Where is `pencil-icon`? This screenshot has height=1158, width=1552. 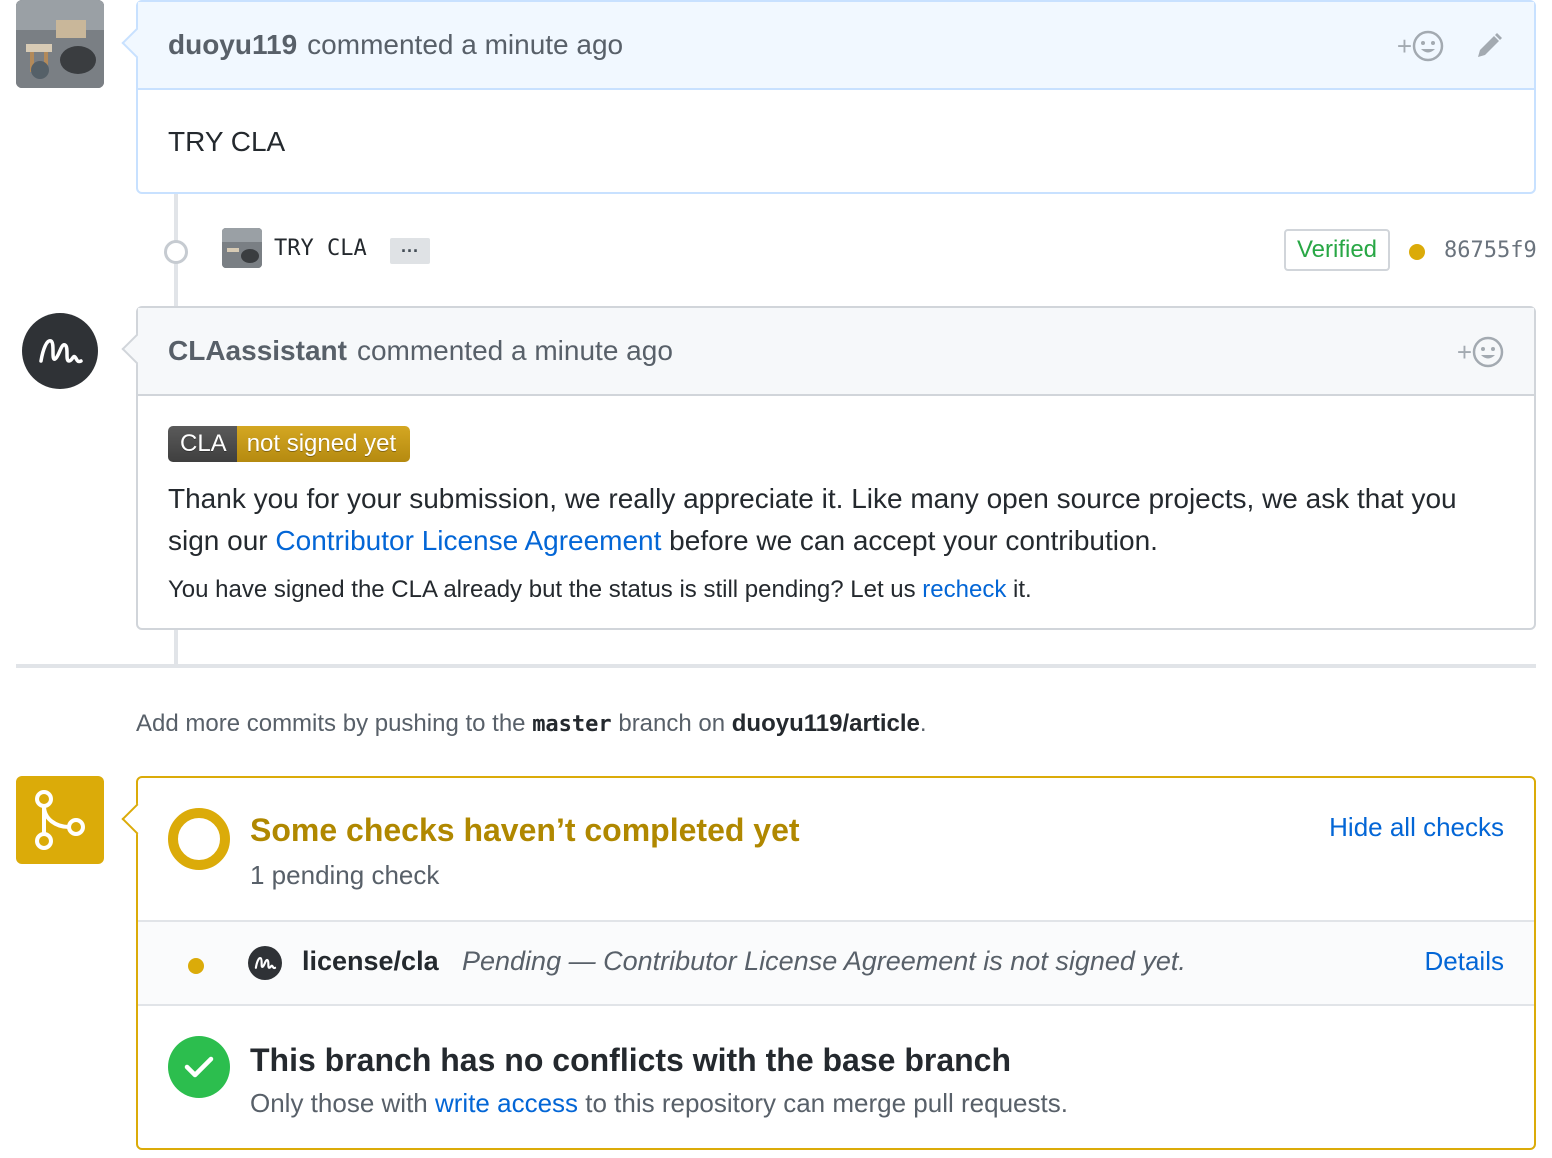
pencil-icon is located at coordinates (1489, 46).